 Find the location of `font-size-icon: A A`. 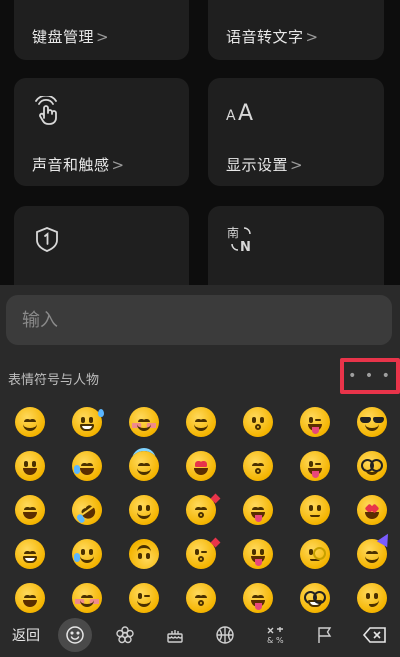

font-size-icon: A A is located at coordinates (246, 111).